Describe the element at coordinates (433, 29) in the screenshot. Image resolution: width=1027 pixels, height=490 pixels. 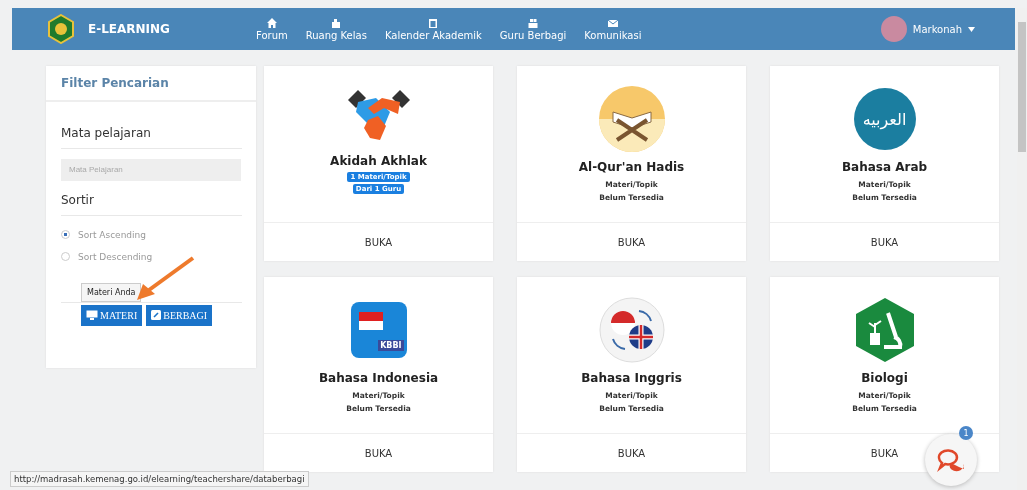
I see `nav-link: Kalender Akademik` at that location.